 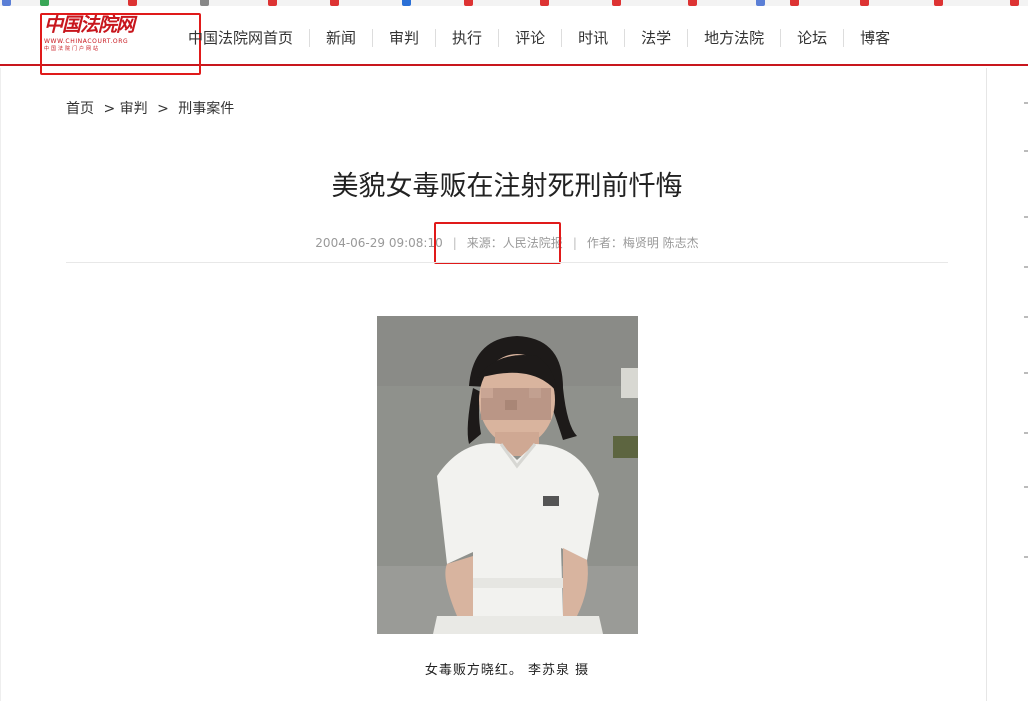 I want to click on photo-illustration, so click(x=507, y=475).